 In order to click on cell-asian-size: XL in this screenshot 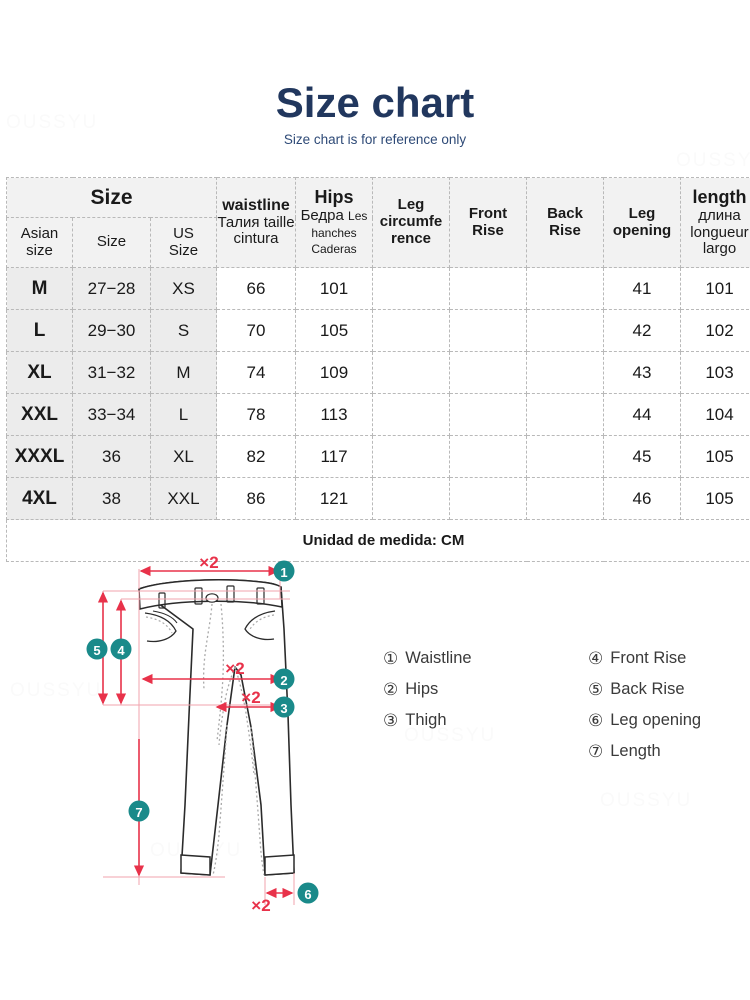, I will do `click(39, 372)`.